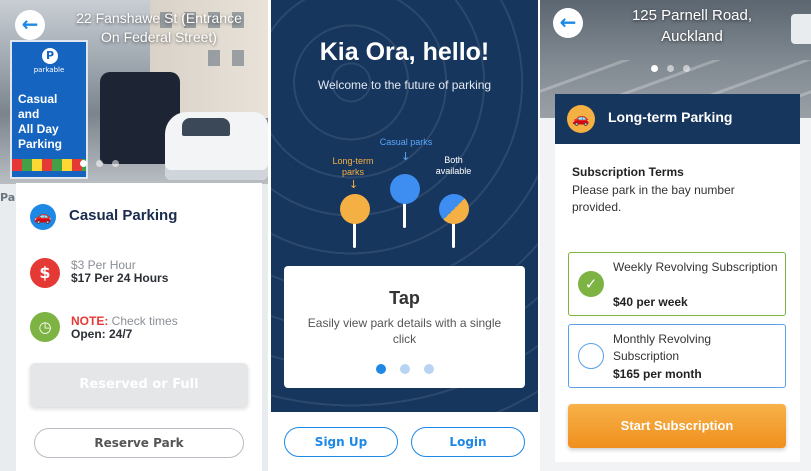 This screenshot has height=471, width=811. Describe the element at coordinates (453, 165) in the screenshot. I see `both-available-label: Both available` at that location.